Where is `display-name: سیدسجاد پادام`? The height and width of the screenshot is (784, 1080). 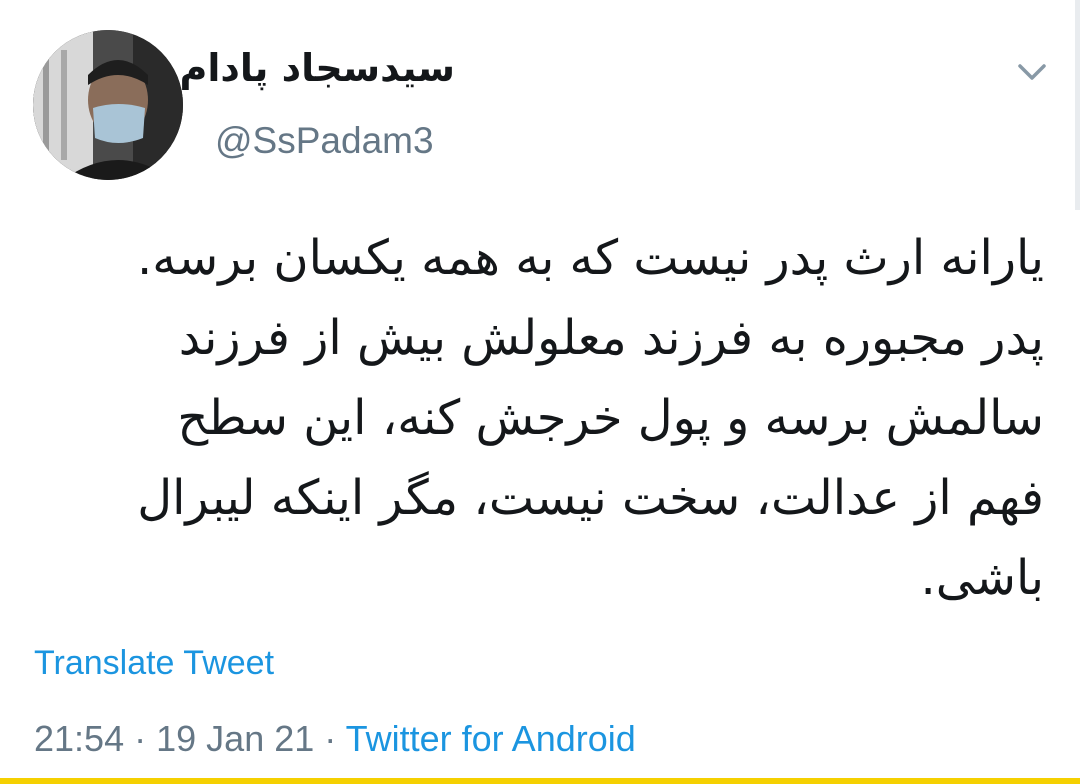 display-name: سیدسجاد پادام is located at coordinates (318, 68).